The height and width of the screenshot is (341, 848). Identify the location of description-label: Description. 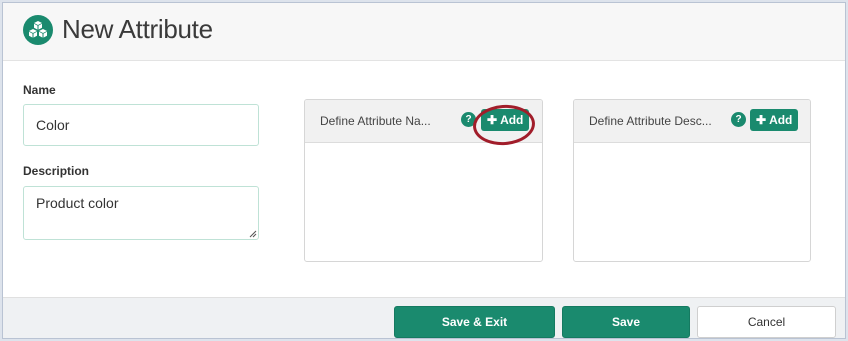
(56, 171).